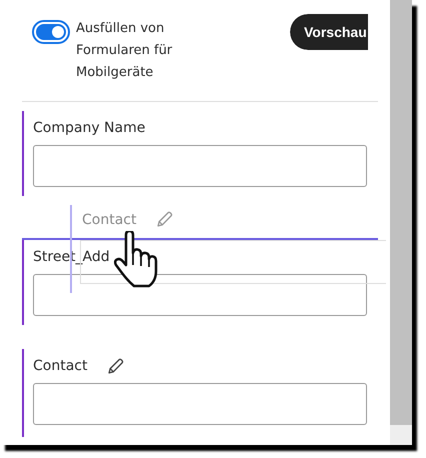 The width and height of the screenshot is (426, 458). I want to click on hand-cursor-icon, so click(136, 260).